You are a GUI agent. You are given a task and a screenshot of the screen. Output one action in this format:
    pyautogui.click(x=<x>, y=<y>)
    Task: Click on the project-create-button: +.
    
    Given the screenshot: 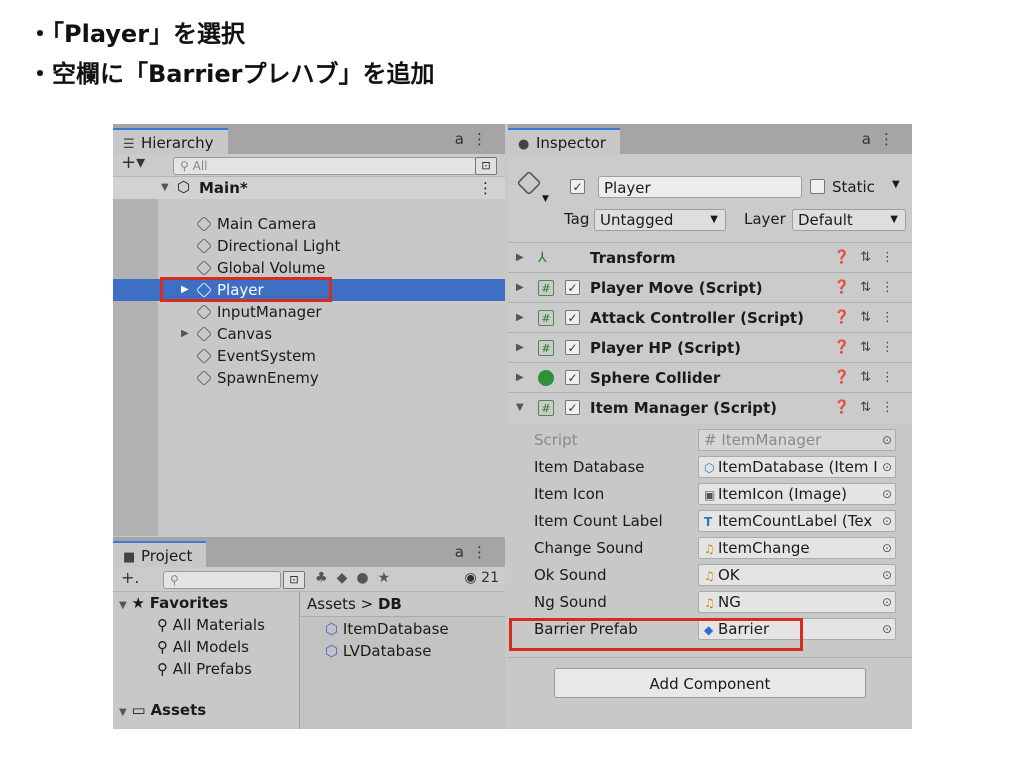 What is the action you would take?
    pyautogui.click(x=130, y=577)
    